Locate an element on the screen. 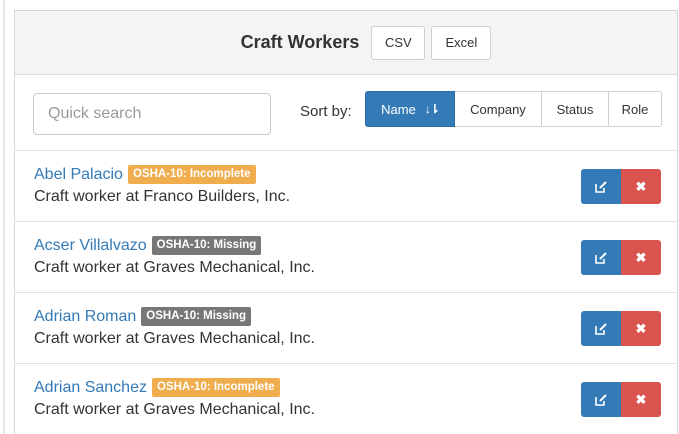 Image resolution: width=679 pixels, height=434 pixels. sort-name-button: Name ↓⇂ is located at coordinates (410, 109).